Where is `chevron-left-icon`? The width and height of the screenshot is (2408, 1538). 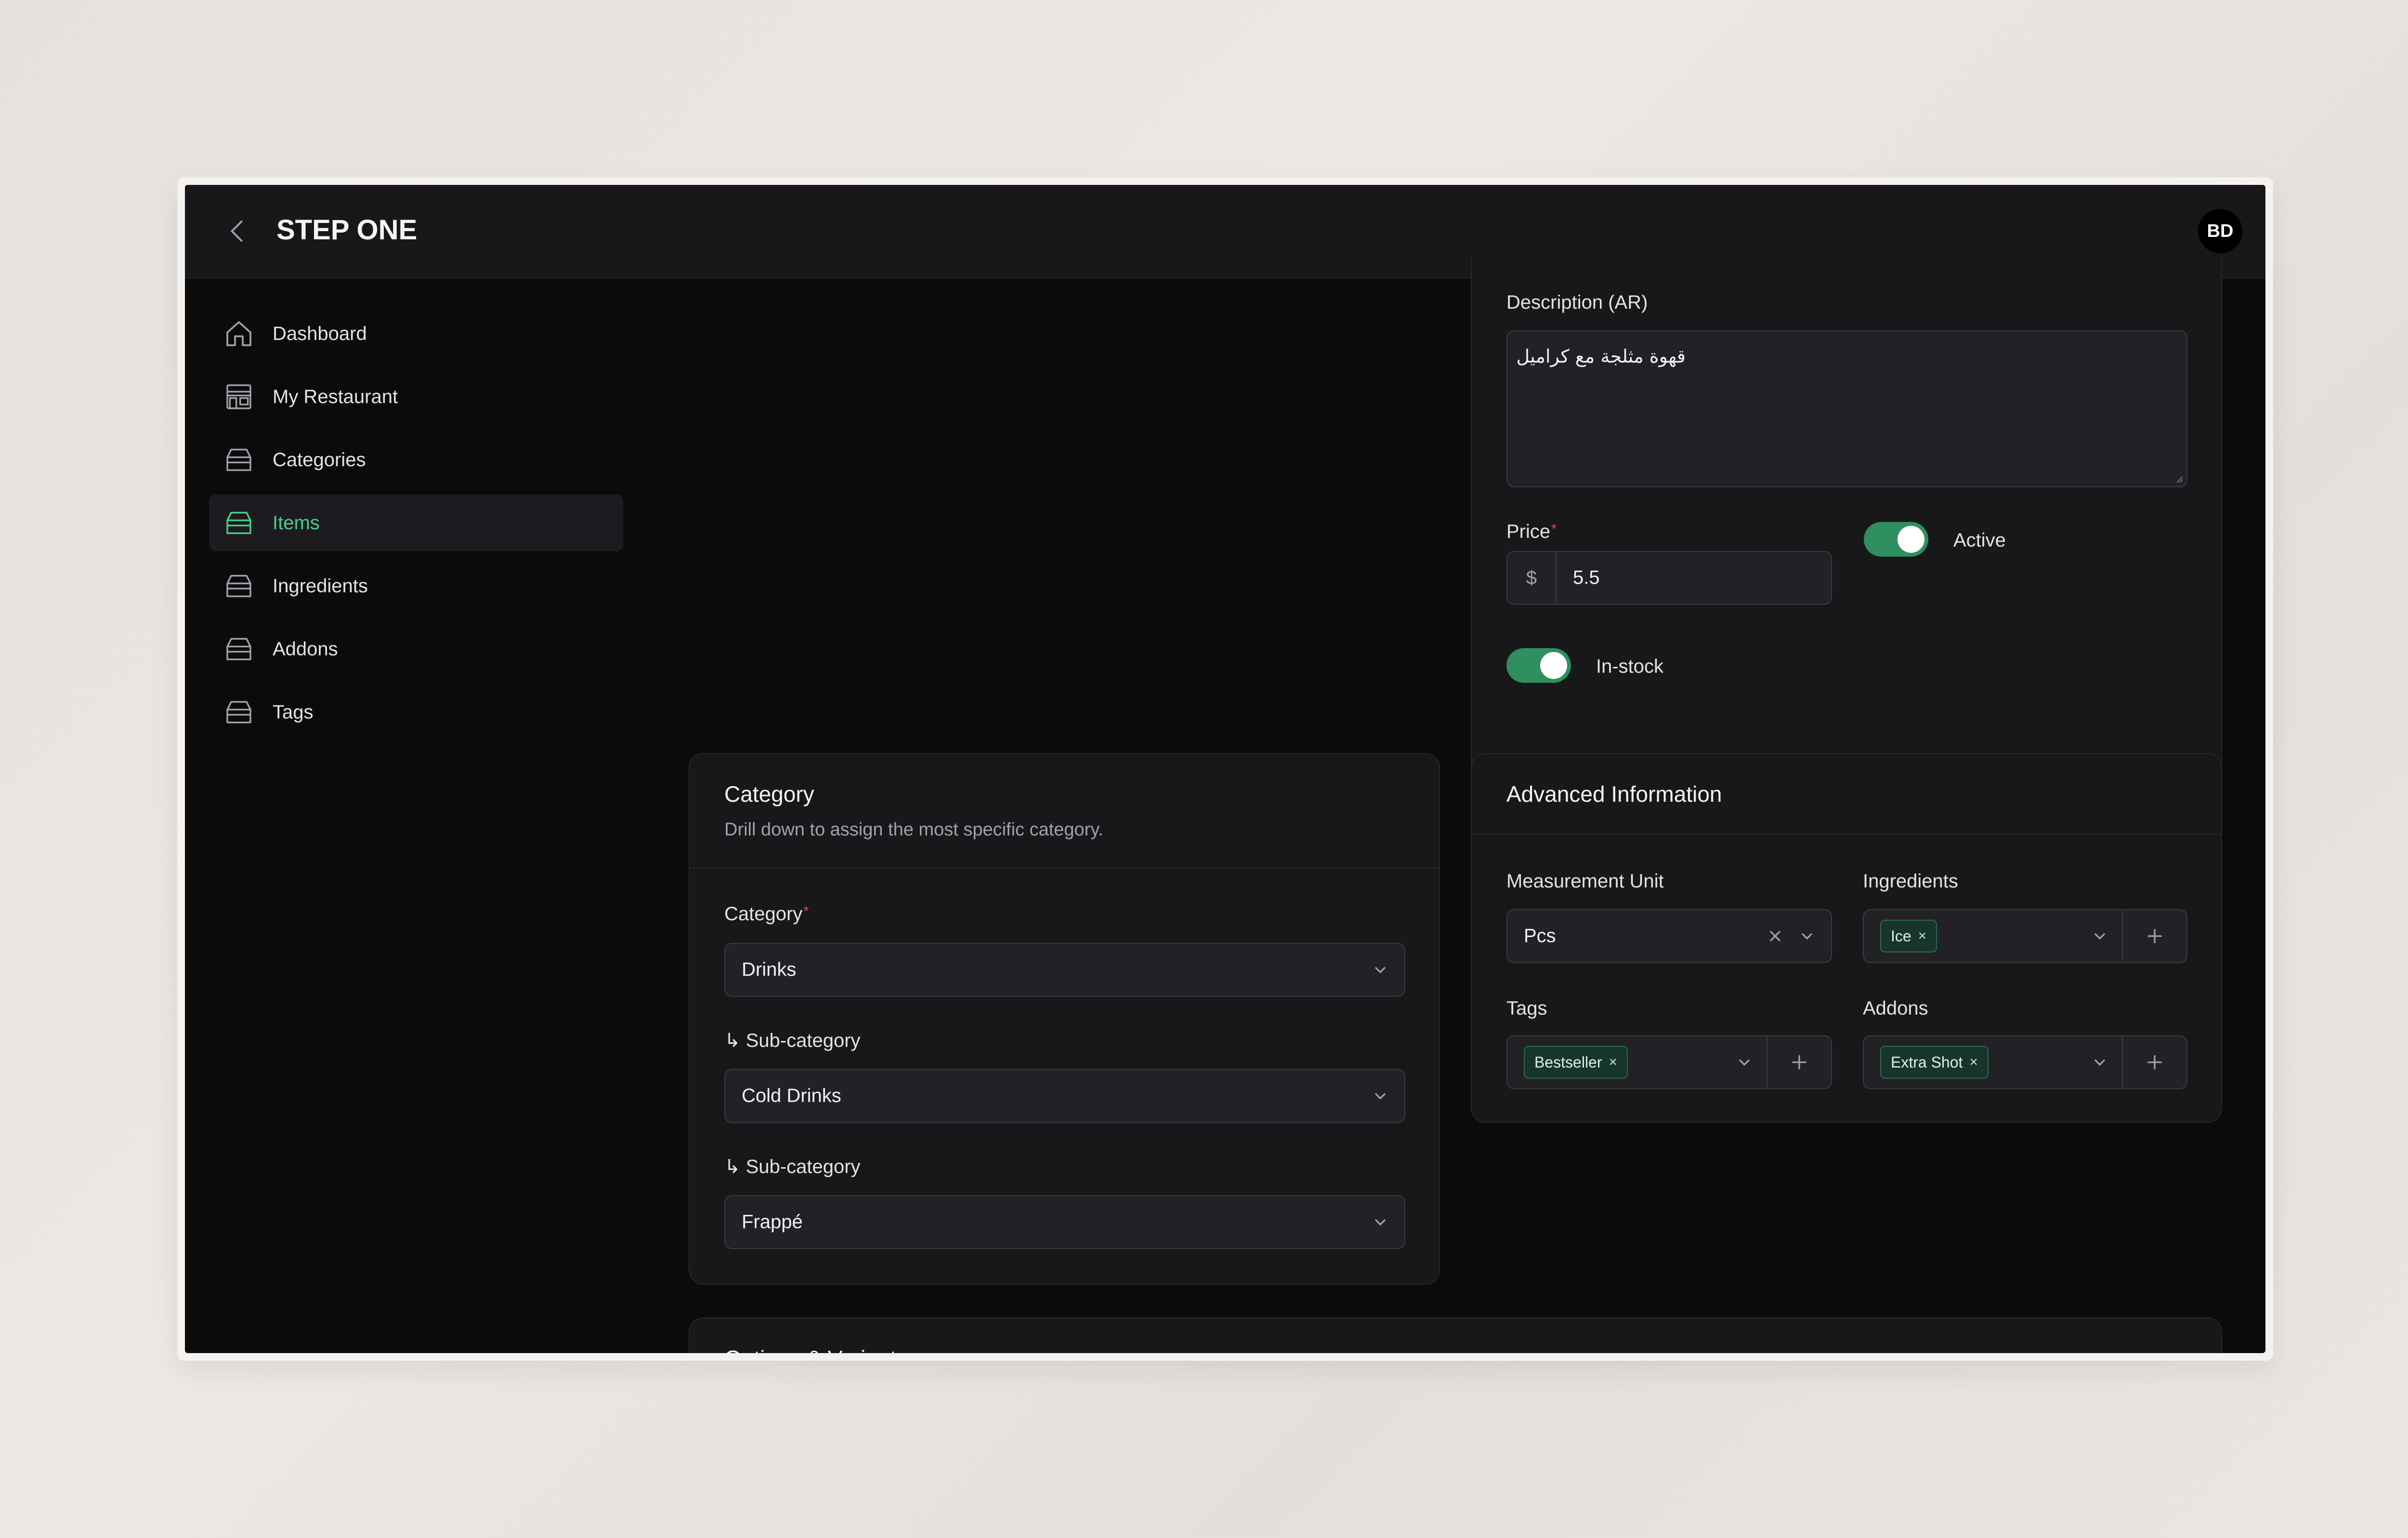 chevron-left-icon is located at coordinates (237, 231).